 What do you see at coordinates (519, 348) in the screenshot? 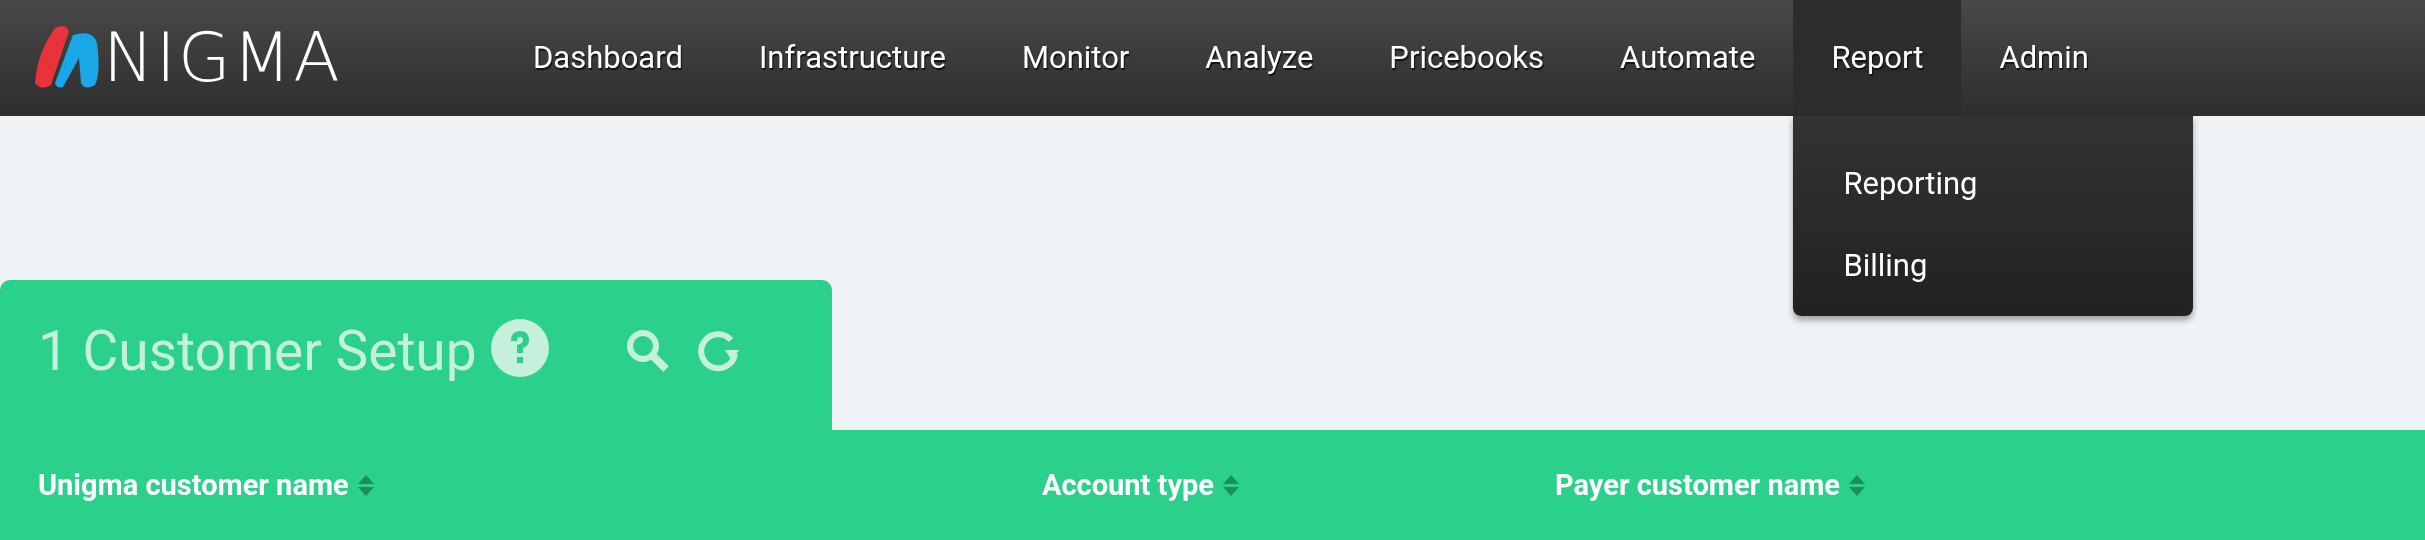
I see `help-icon` at bounding box center [519, 348].